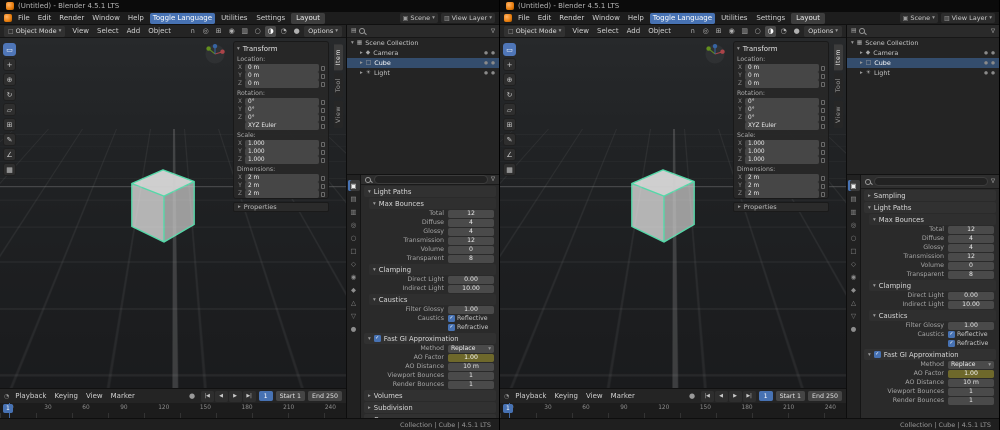 This screenshot has height=430, width=1000. What do you see at coordinates (432, 203) in the screenshot?
I see `section-max-bounces: ▾ Max Bounces` at bounding box center [432, 203].